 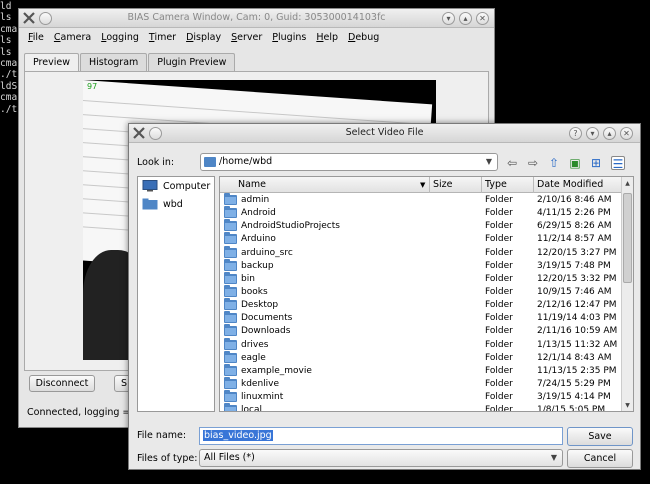 I want to click on table-row: arduino_src Folder 12/20/15 3:27 PM, so click(x=420, y=252).